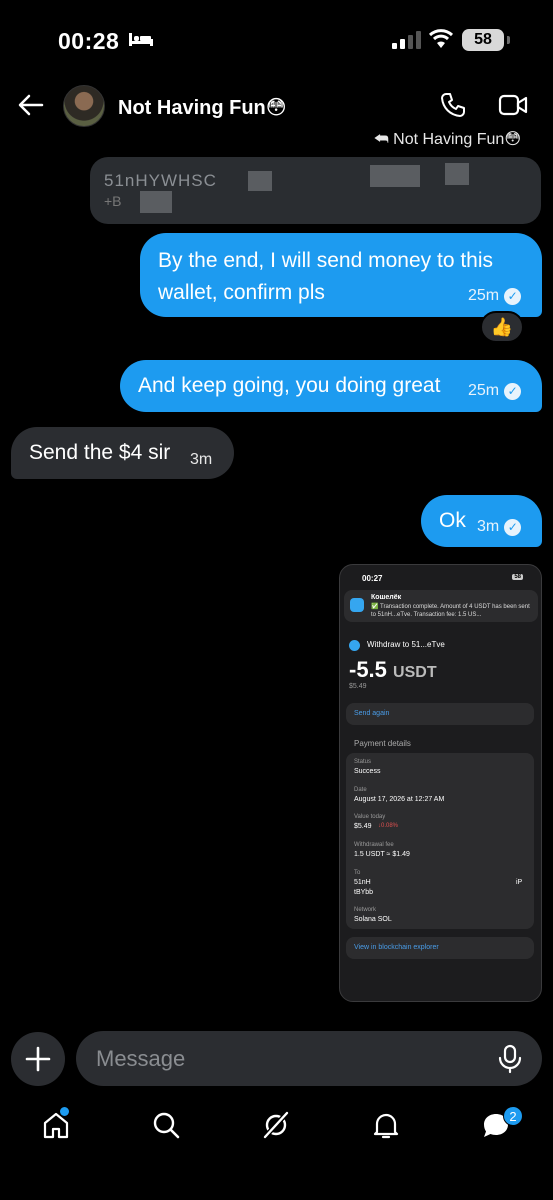 Image resolution: width=553 pixels, height=1200 pixels. I want to click on tab-search, so click(166, 1126).